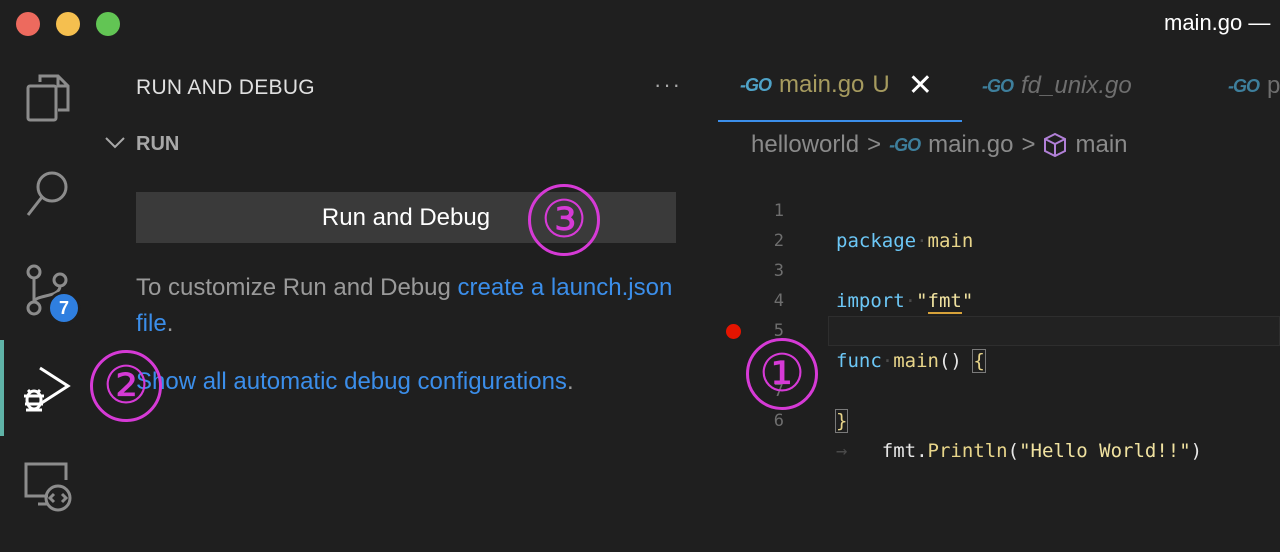  What do you see at coordinates (881, 84) in the screenshot?
I see `tab-status: U` at bounding box center [881, 84].